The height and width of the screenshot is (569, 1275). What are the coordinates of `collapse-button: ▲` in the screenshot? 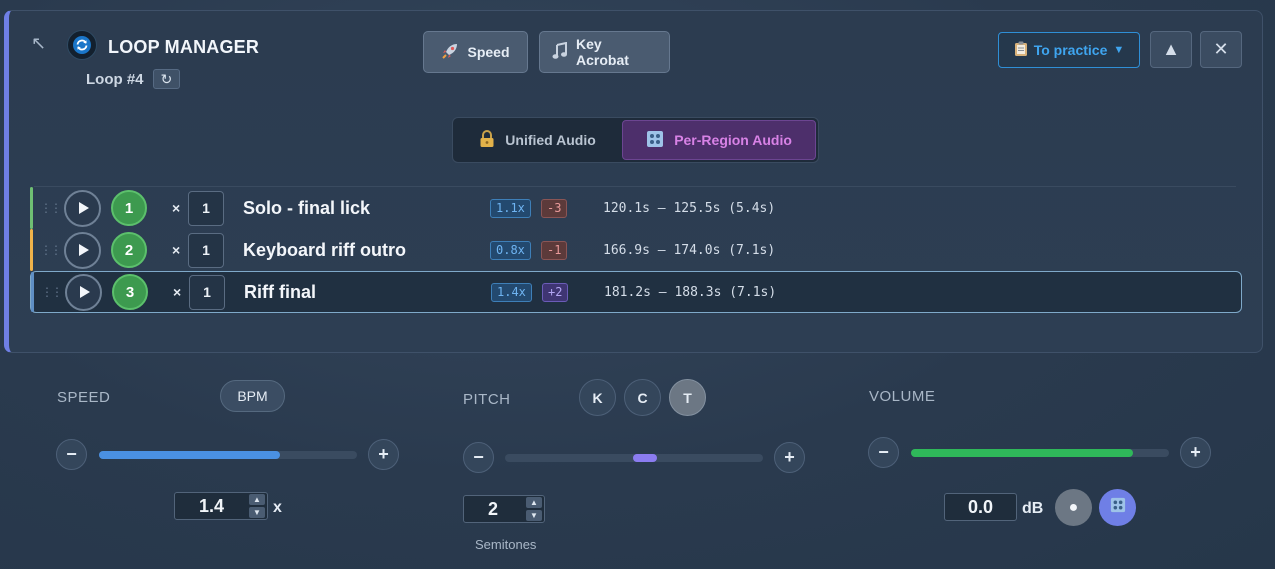 It's located at (1171, 49).